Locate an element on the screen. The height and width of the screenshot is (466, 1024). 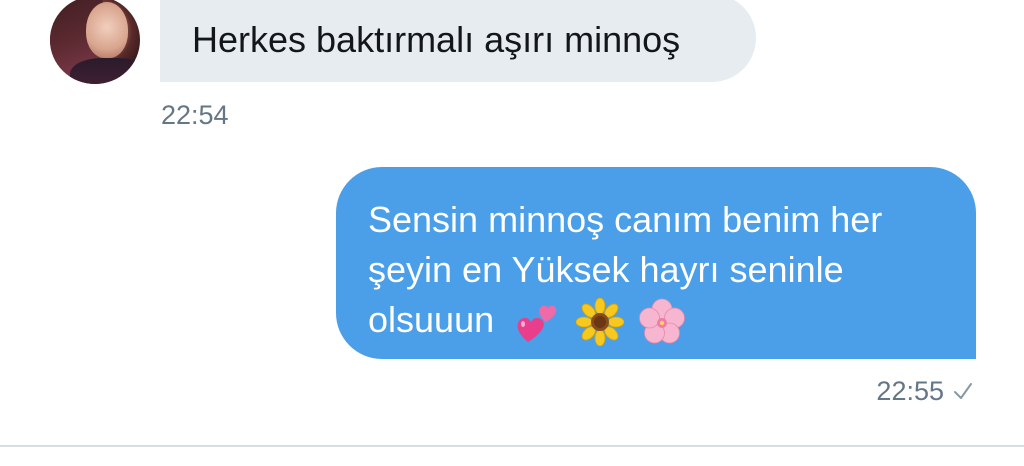
sender-avatar is located at coordinates (95, 42).